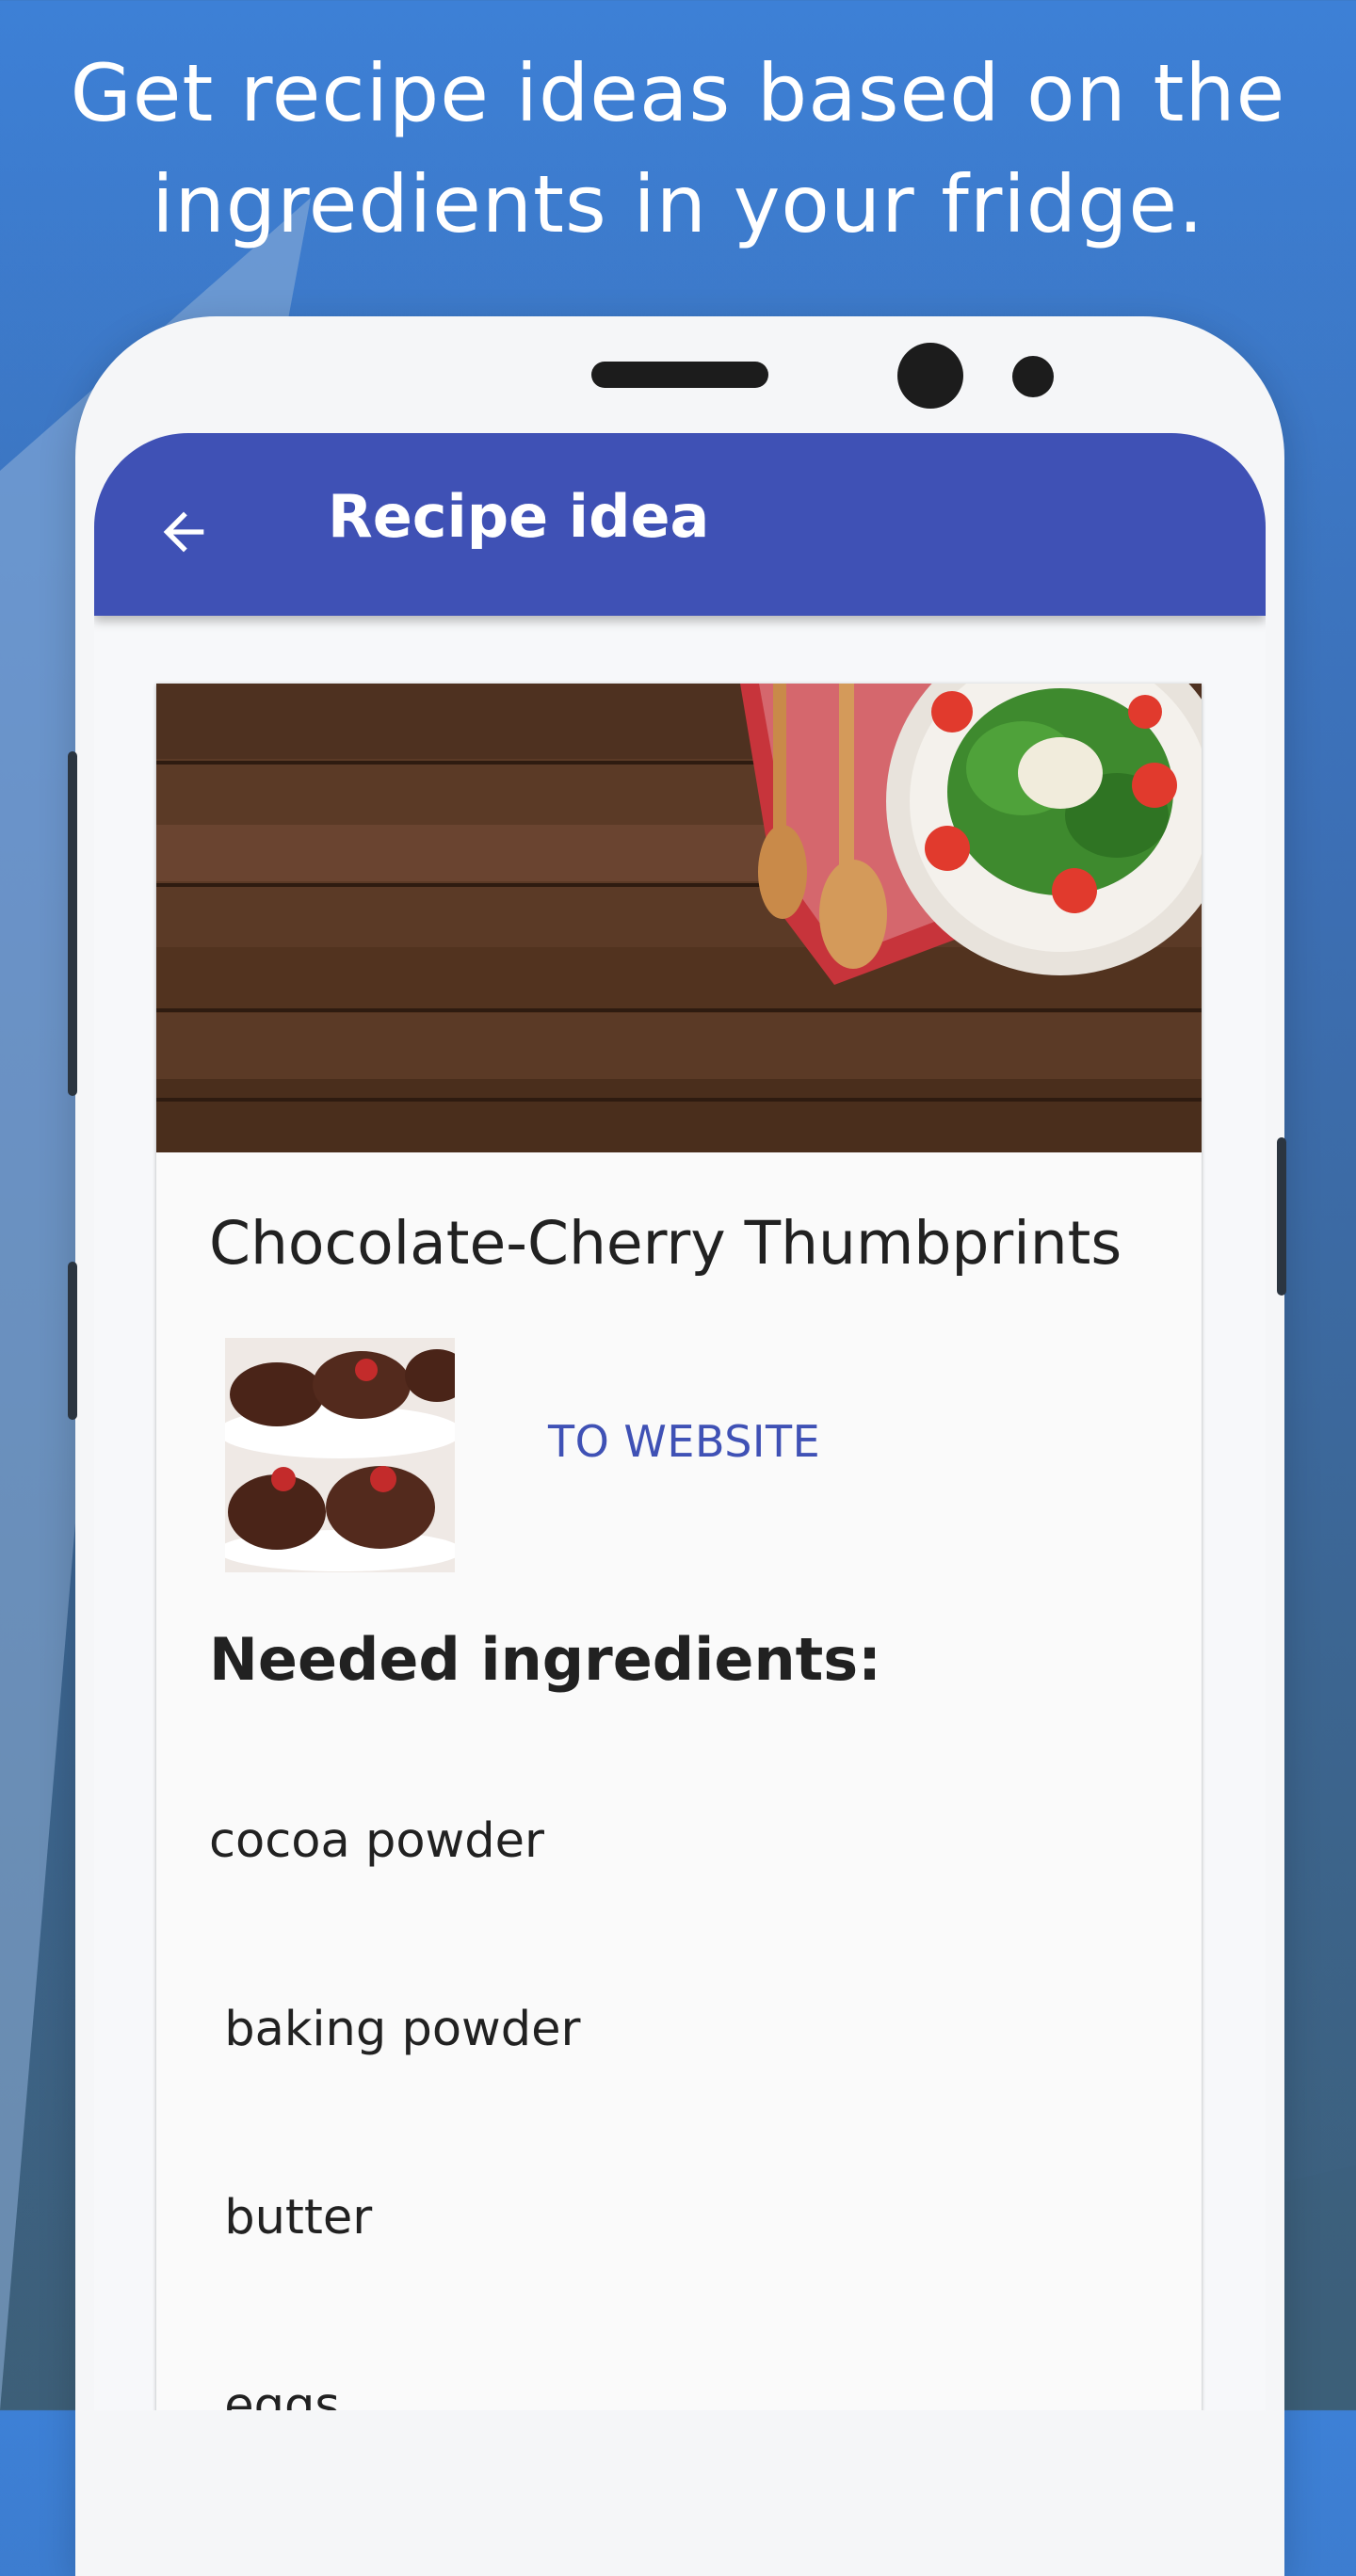 The width and height of the screenshot is (1356, 2576). What do you see at coordinates (1033, 376) in the screenshot?
I see `phone-sensor` at bounding box center [1033, 376].